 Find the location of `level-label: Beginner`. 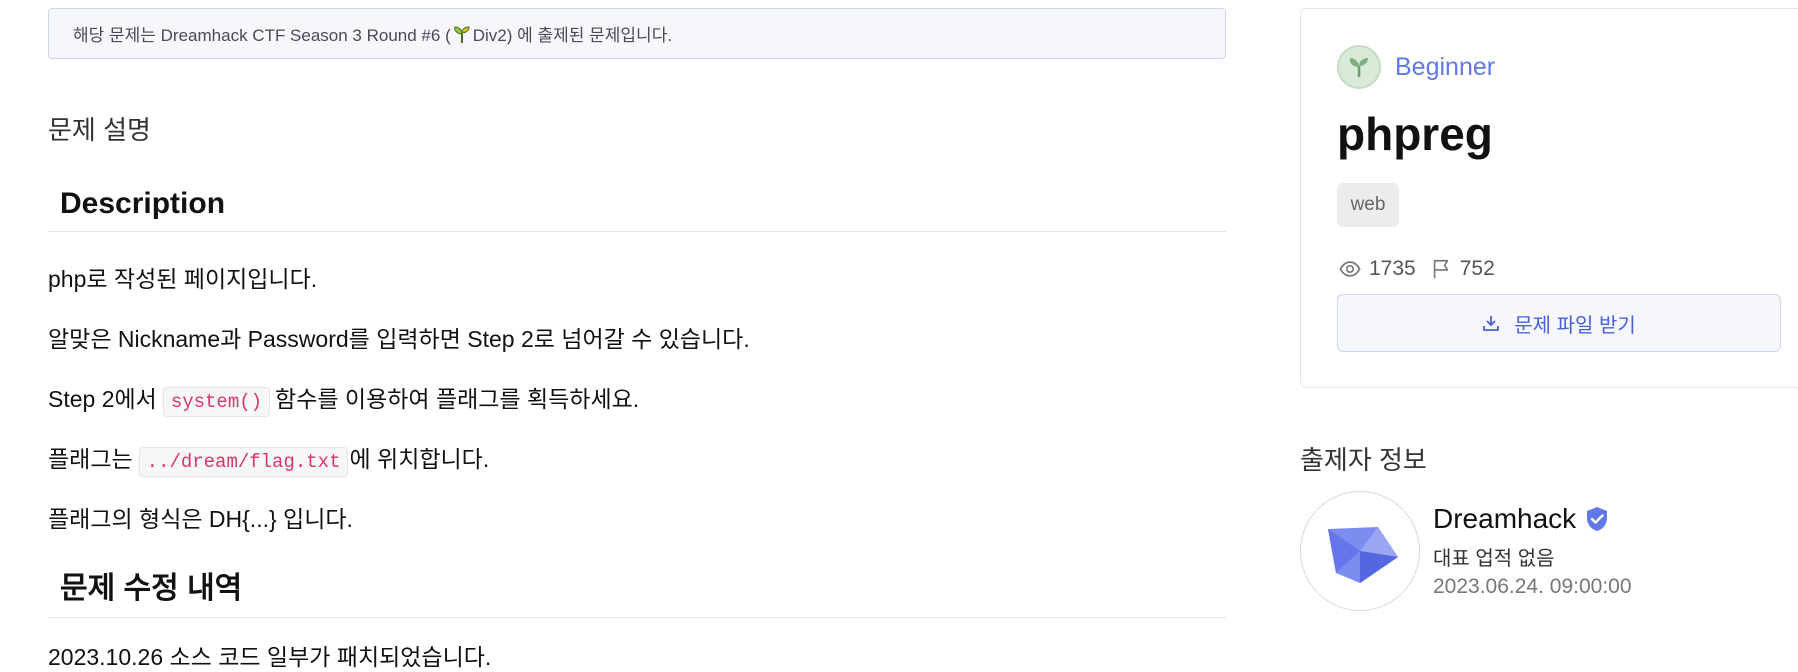

level-label: Beginner is located at coordinates (1445, 66).